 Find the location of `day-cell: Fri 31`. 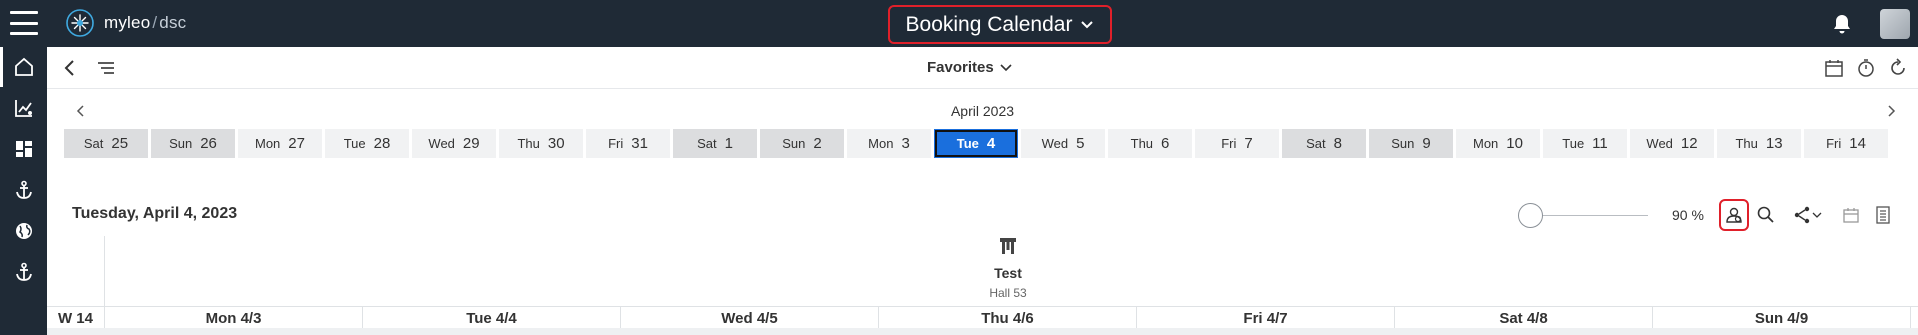

day-cell: Fri 31 is located at coordinates (628, 143).